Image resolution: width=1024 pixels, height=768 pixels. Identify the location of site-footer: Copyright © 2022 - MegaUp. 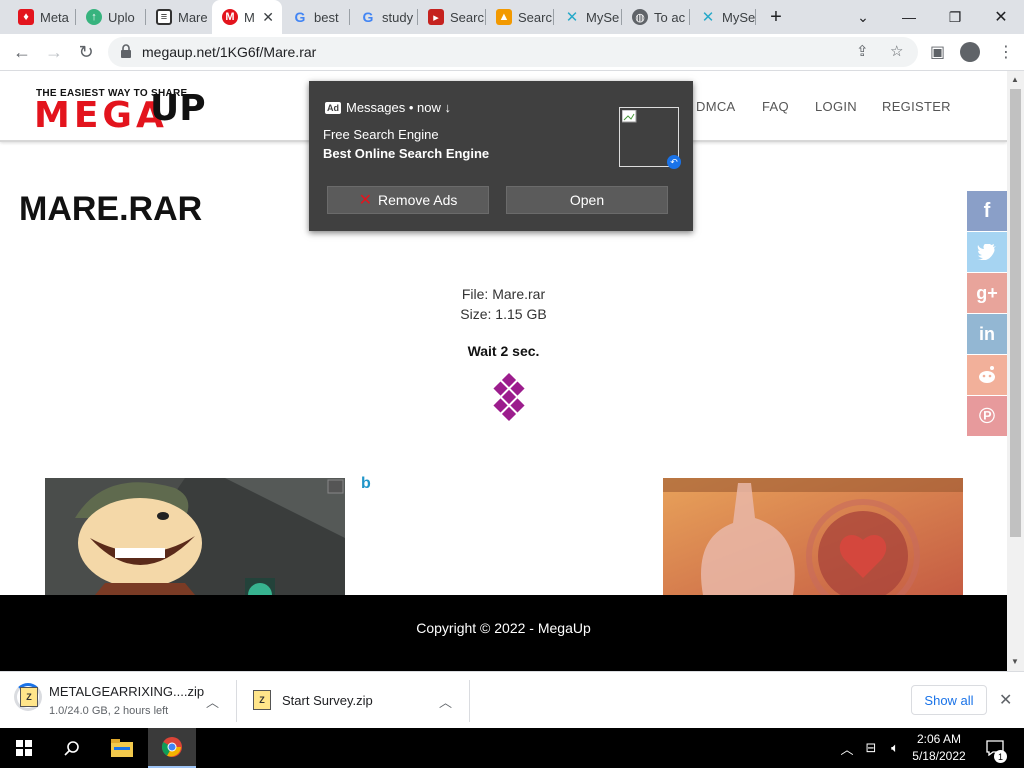
(503, 633).